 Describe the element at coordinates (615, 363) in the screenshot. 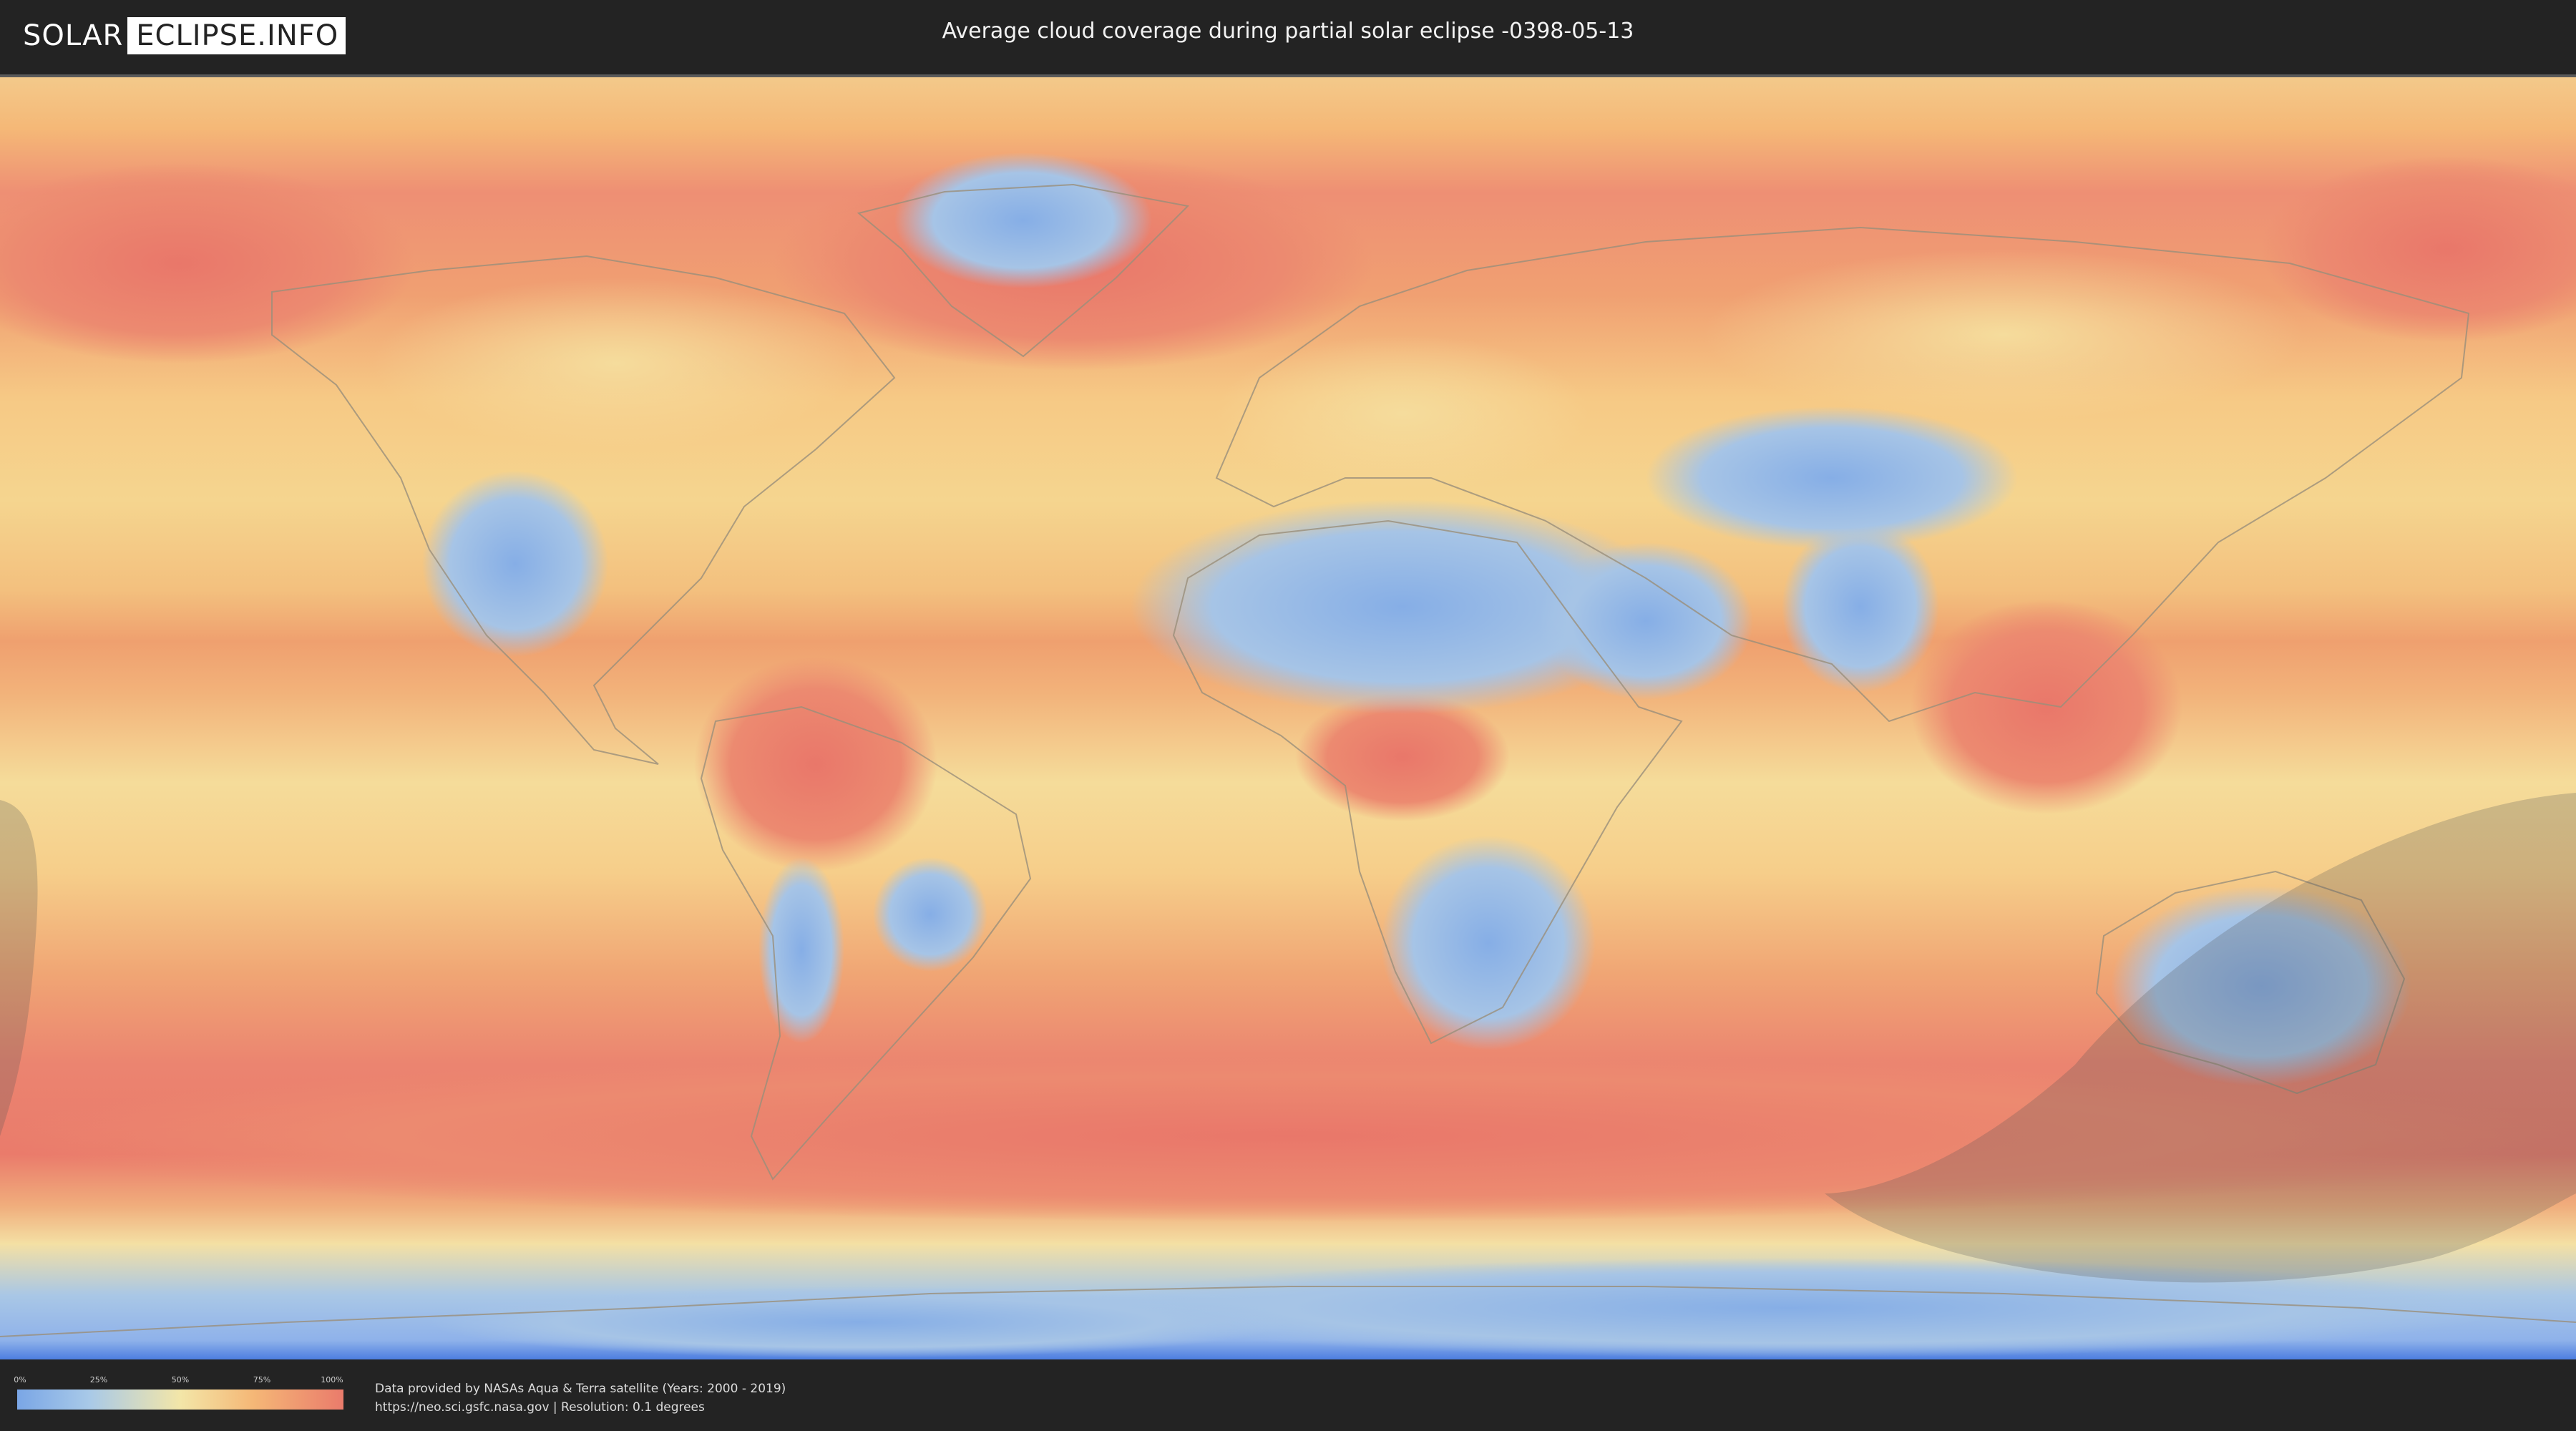

I see `canada-mid` at that location.